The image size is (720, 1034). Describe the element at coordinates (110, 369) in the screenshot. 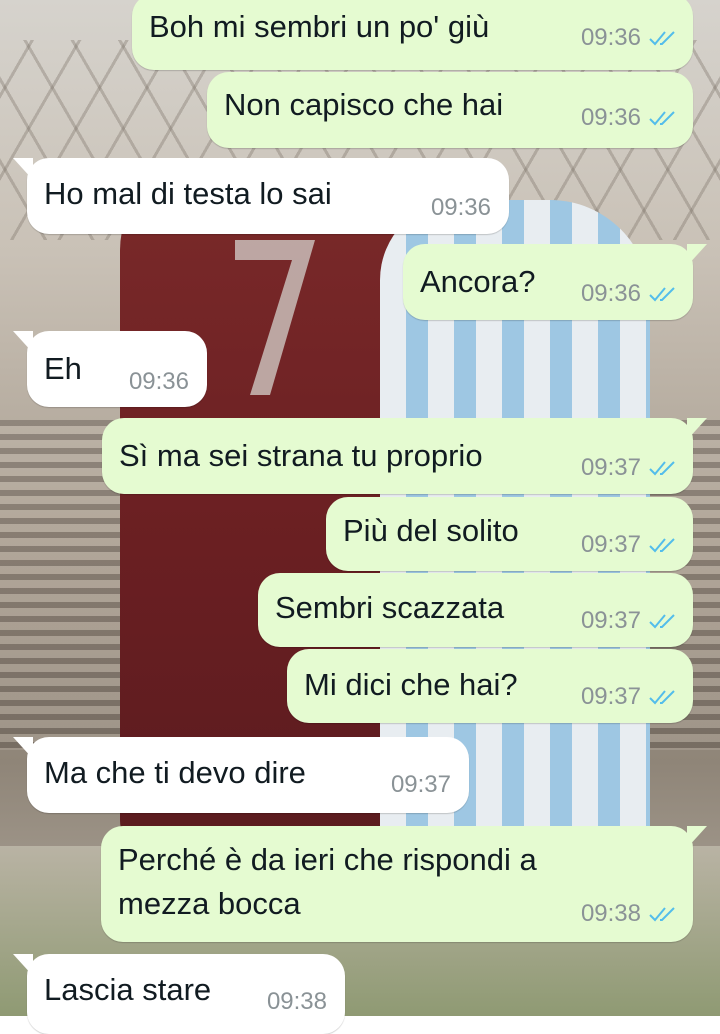

I see `message-incoming: Eh 09:36` at that location.